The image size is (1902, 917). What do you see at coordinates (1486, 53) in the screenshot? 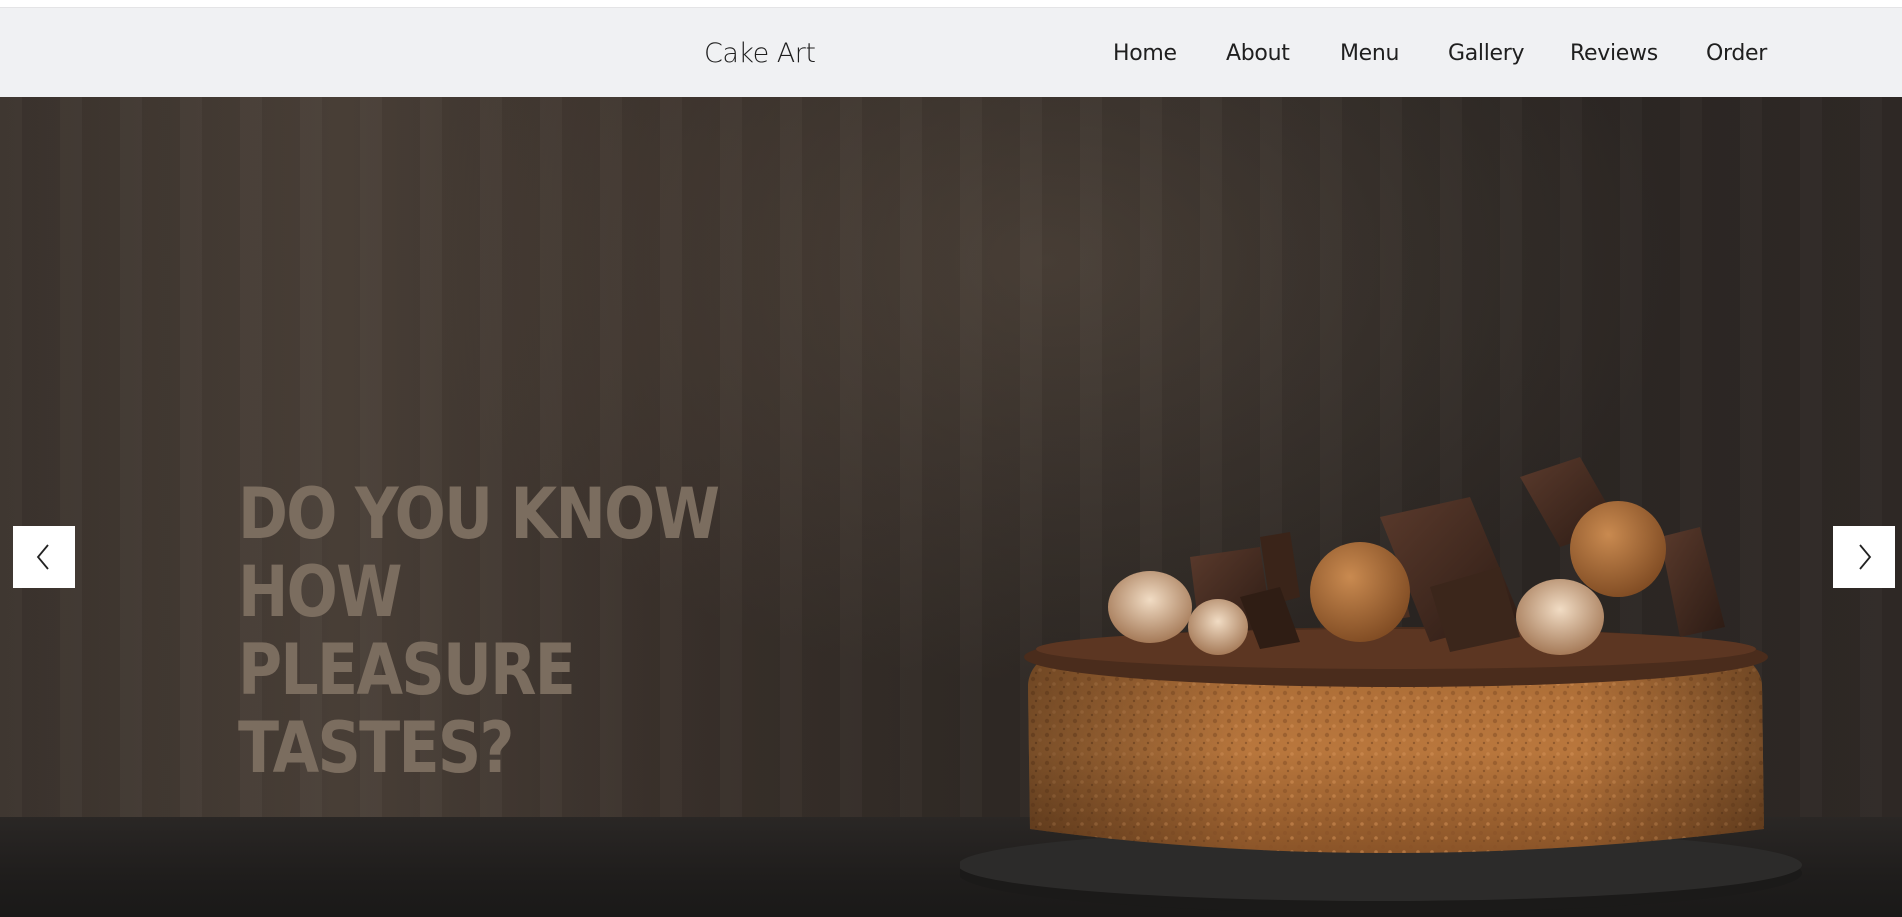
I see `nav-link-gallery: Gallery` at bounding box center [1486, 53].